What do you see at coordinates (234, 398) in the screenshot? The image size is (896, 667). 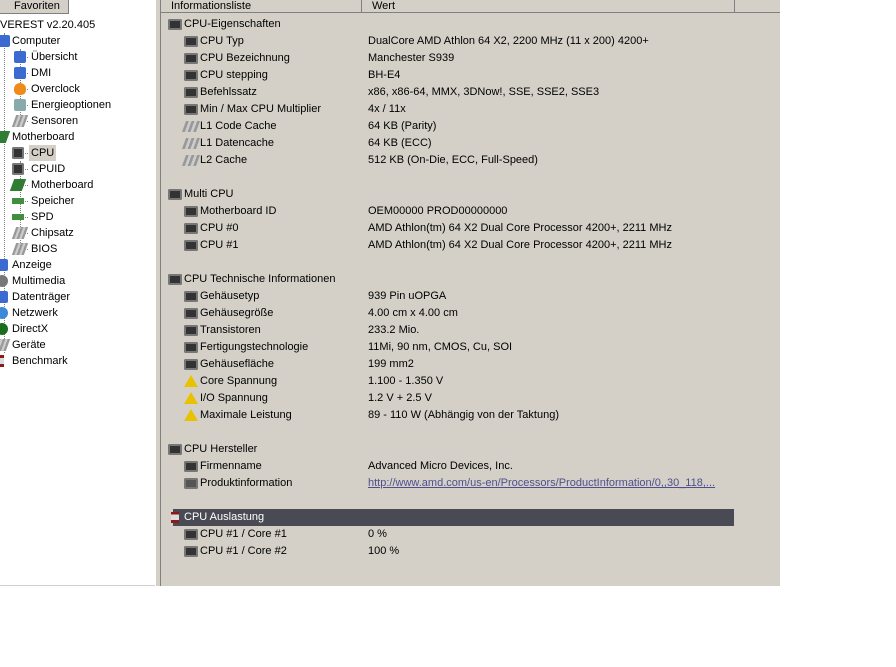 I see `field-label: I/O Spannung` at bounding box center [234, 398].